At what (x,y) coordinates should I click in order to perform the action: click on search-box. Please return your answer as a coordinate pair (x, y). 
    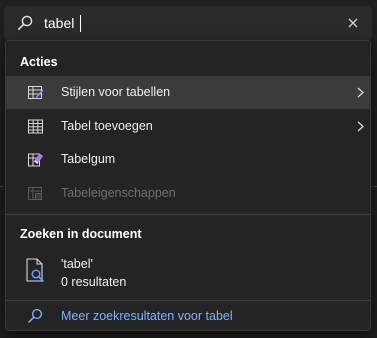
    Looking at the image, I should click on (188, 23).